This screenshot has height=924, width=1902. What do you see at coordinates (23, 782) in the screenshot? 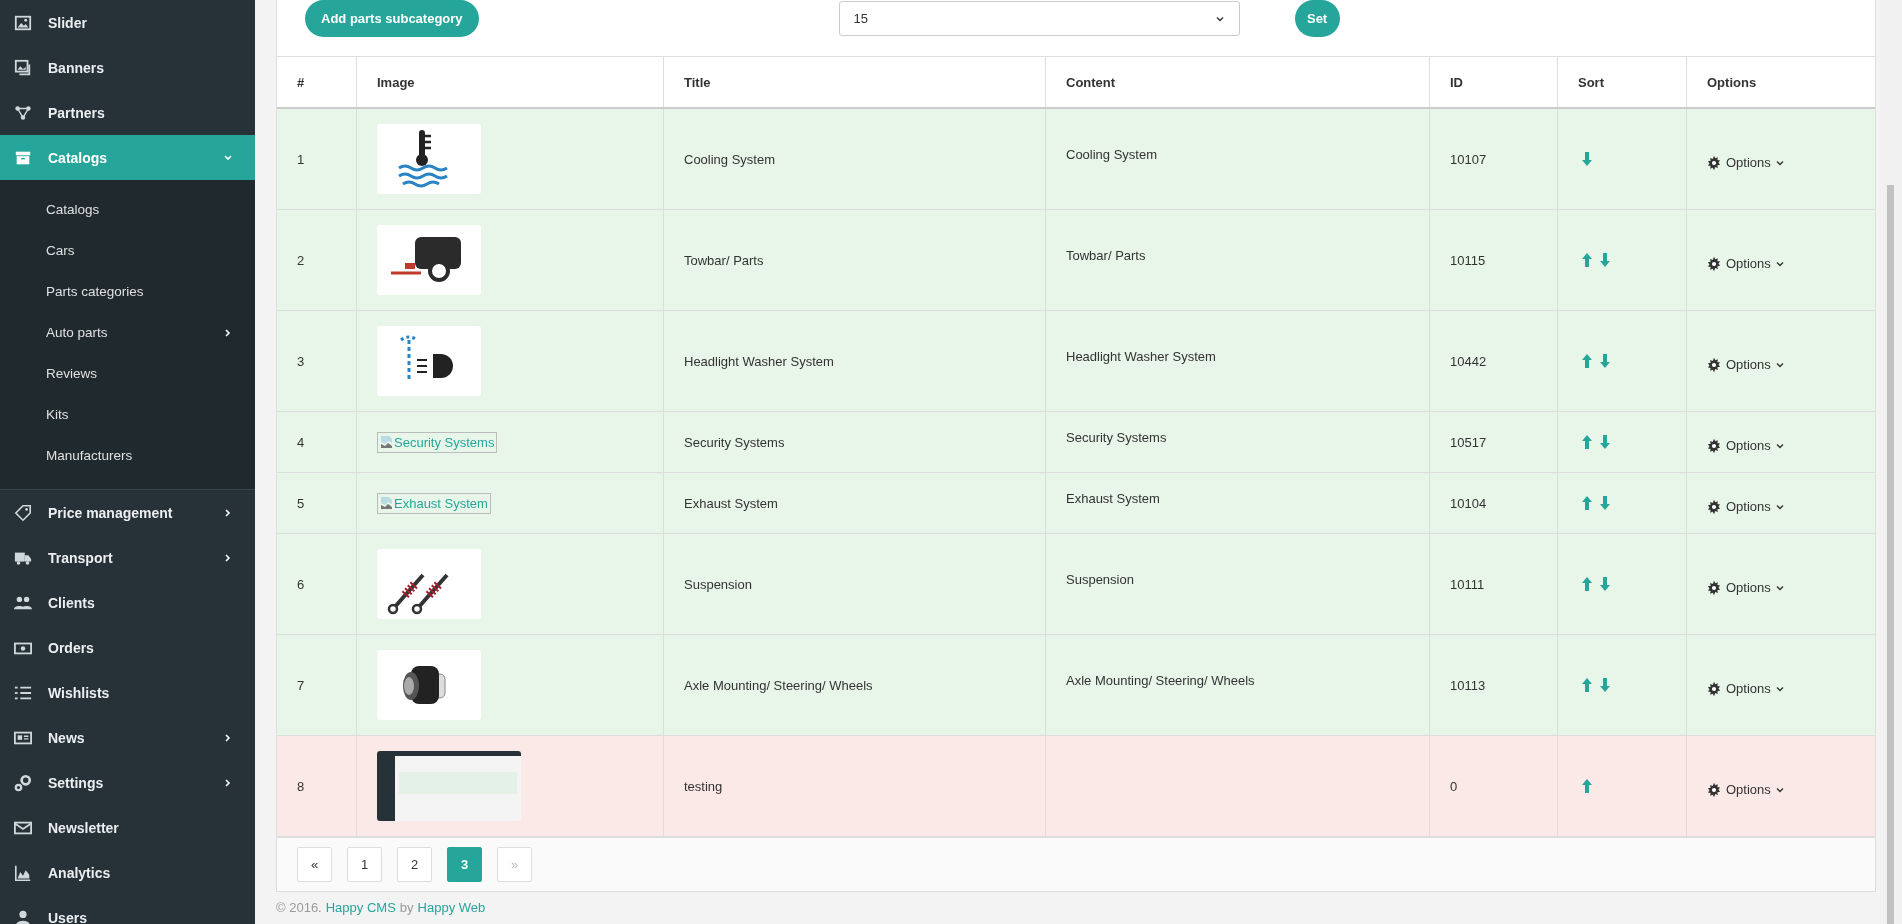
I see `gears-icon` at bounding box center [23, 782].